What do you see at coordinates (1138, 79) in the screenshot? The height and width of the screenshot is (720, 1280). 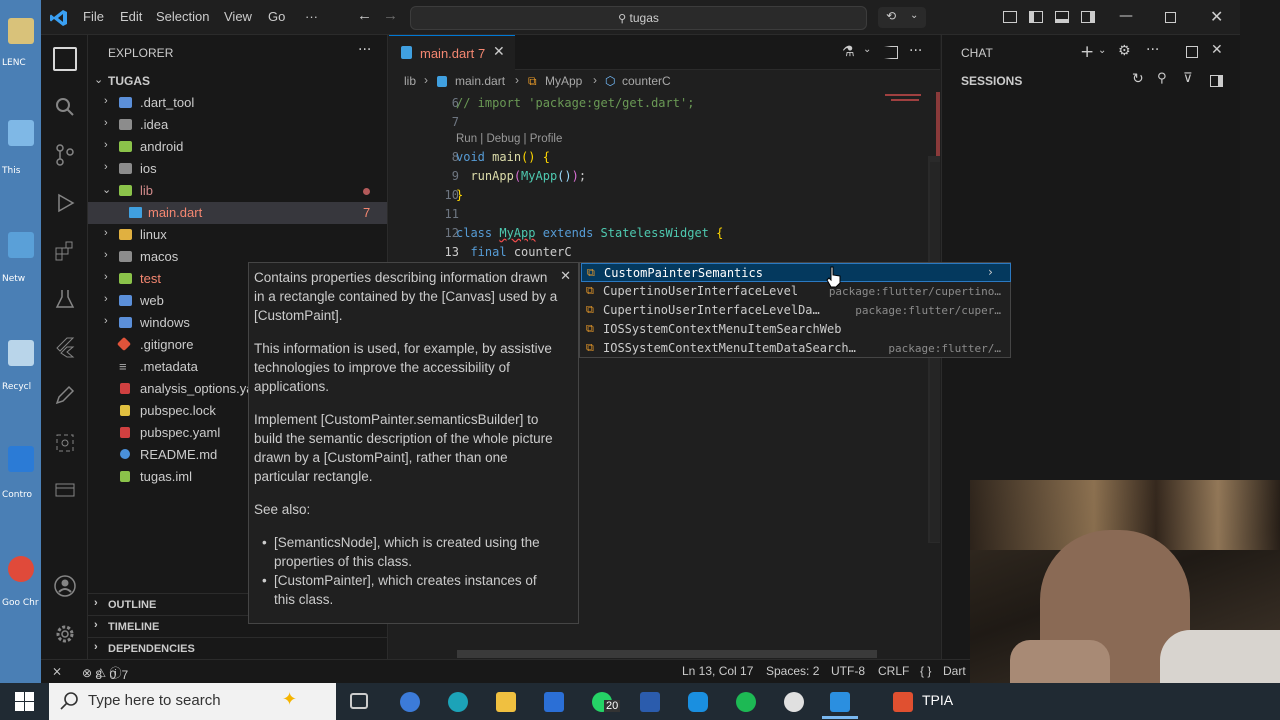 I see `refresh-icon: ↻` at bounding box center [1138, 79].